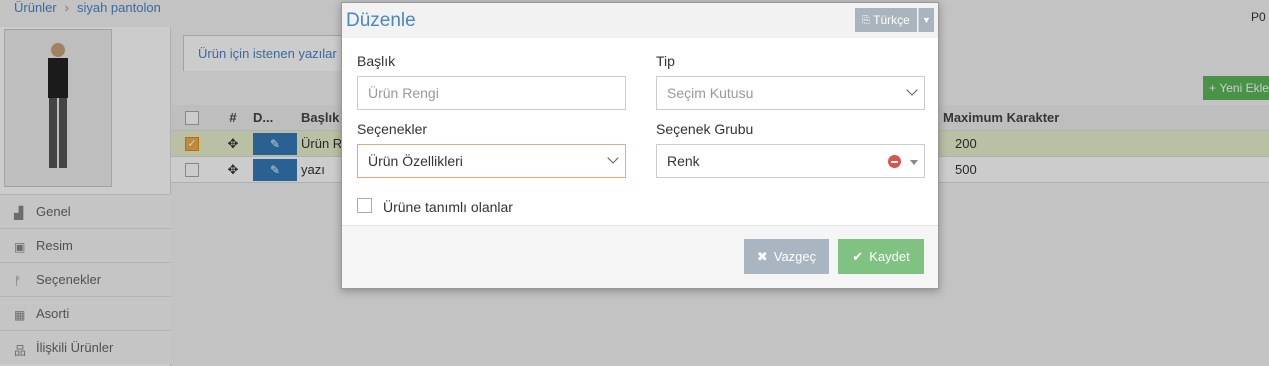 Image resolution: width=1269 pixels, height=366 pixels. I want to click on cancel-button: ✖ Vazgeç, so click(786, 256).